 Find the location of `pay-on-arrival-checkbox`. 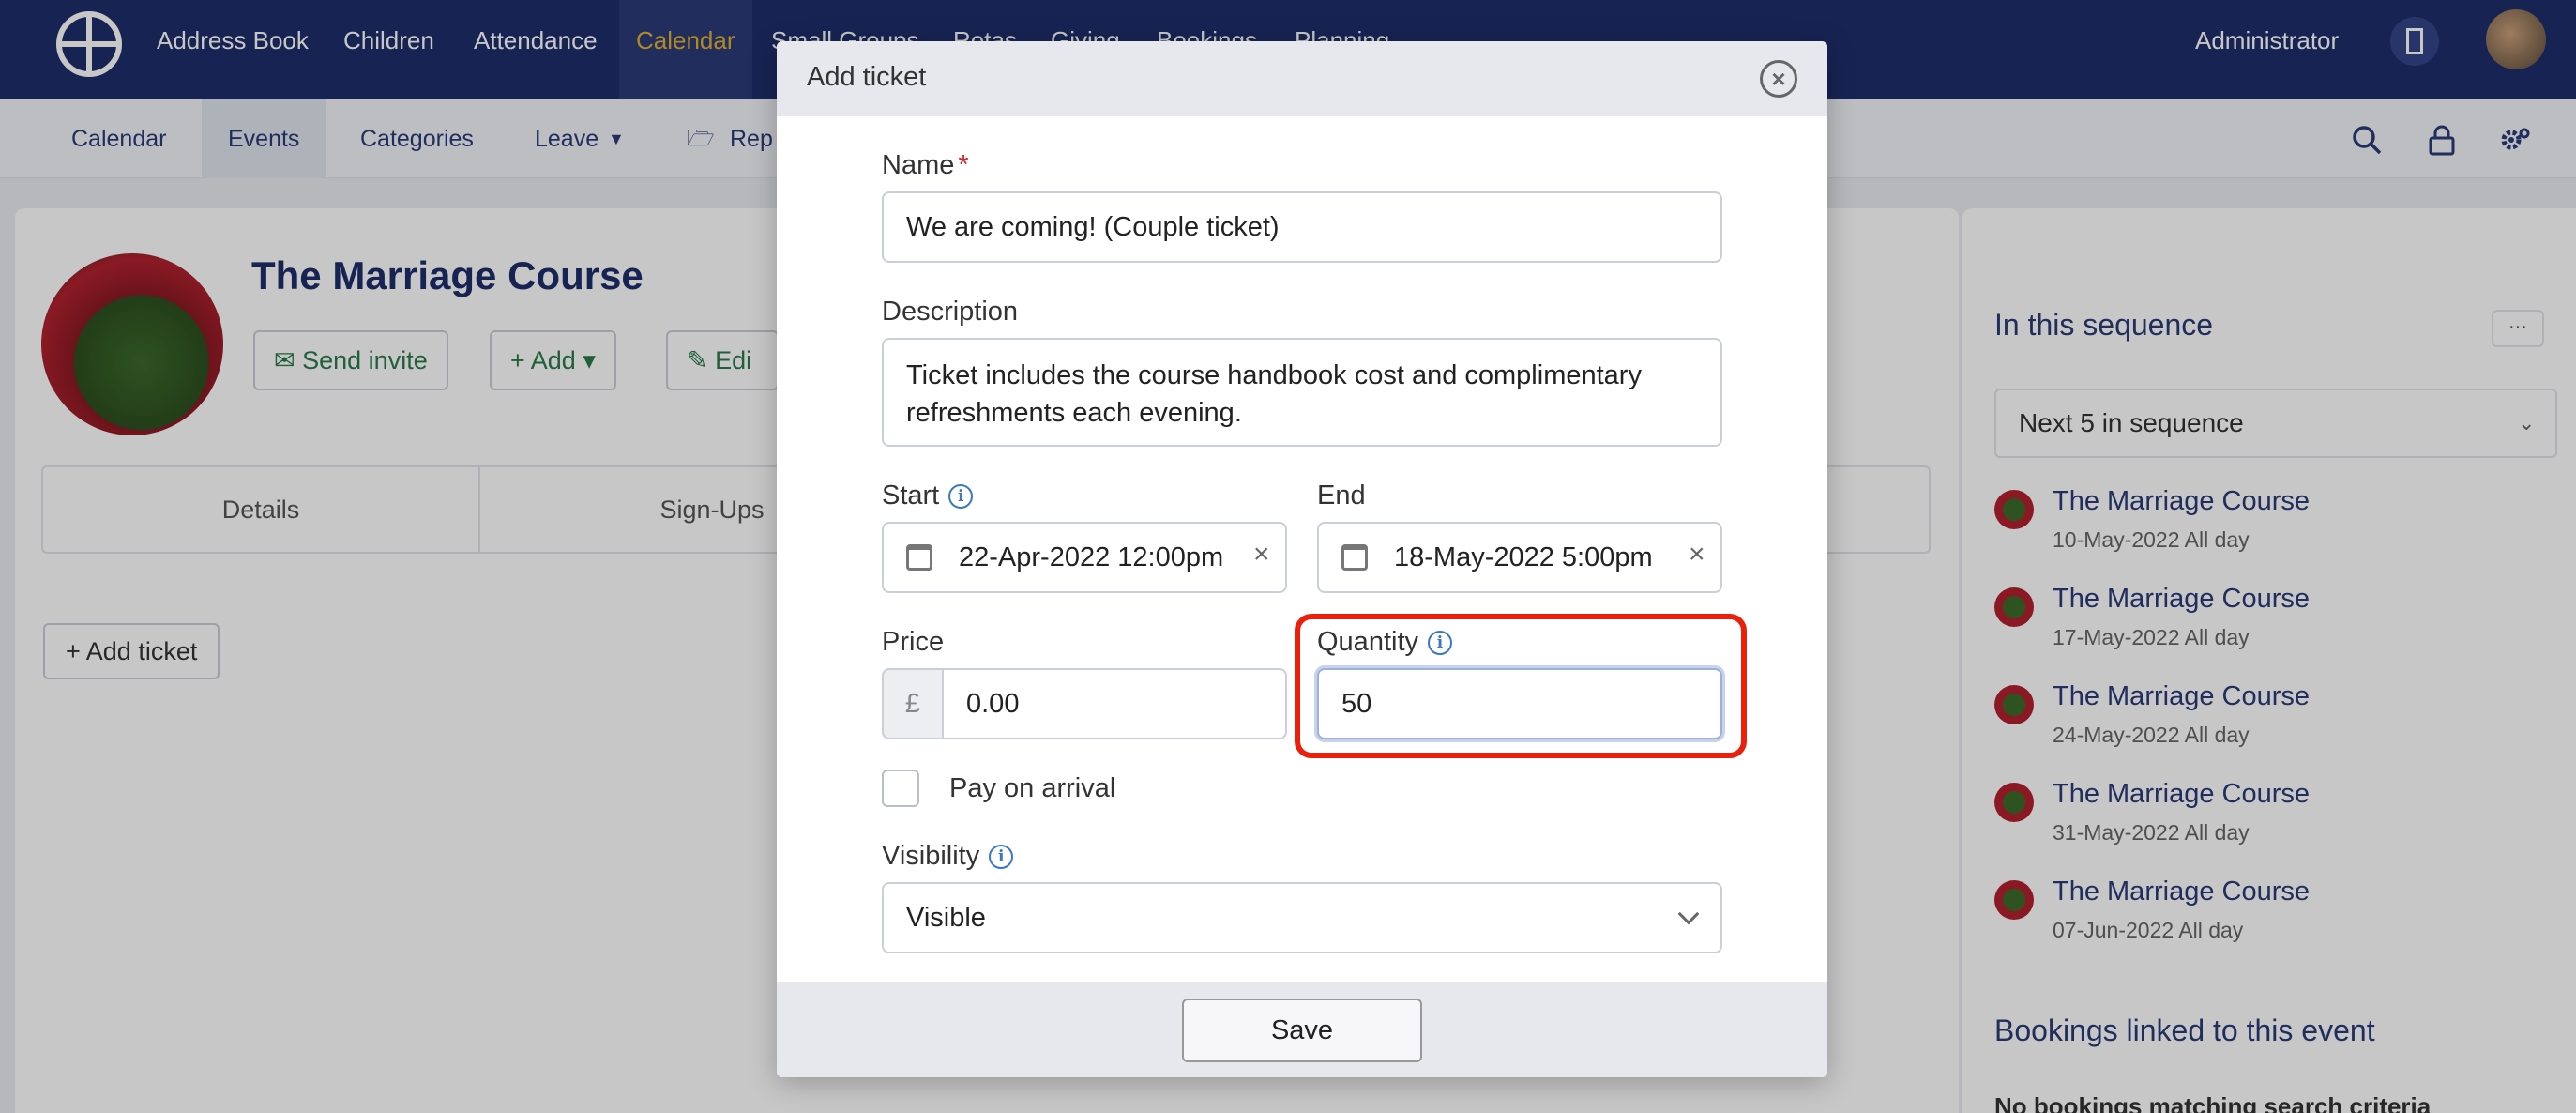

pay-on-arrival-checkbox is located at coordinates (900, 788).